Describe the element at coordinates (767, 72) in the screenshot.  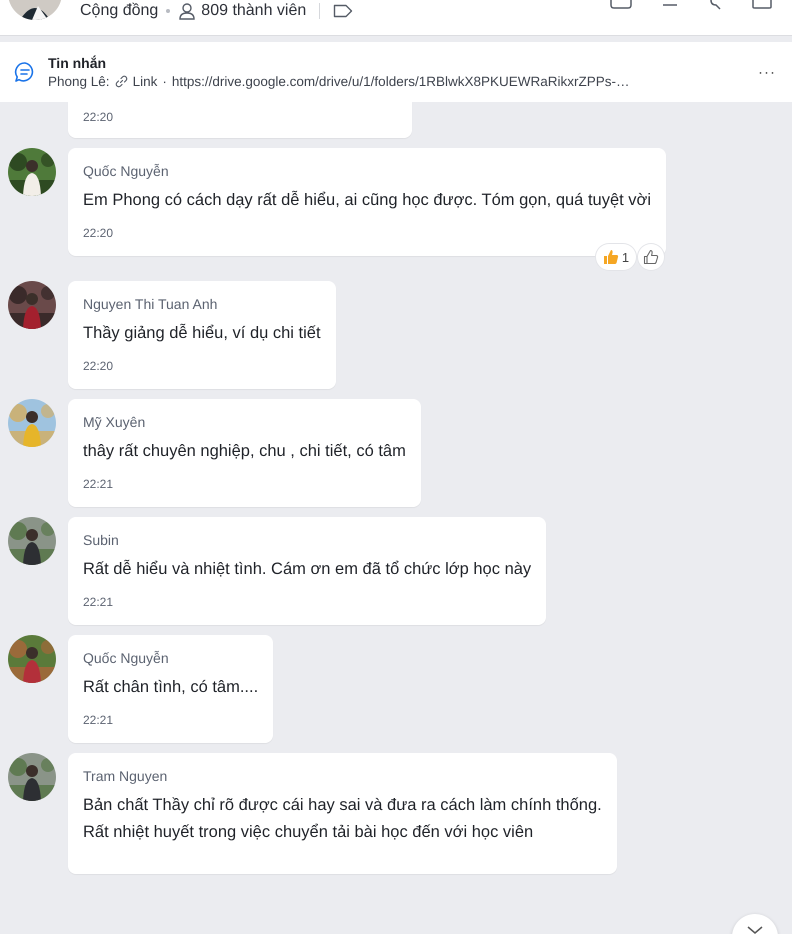
I see `more-button: ···` at that location.